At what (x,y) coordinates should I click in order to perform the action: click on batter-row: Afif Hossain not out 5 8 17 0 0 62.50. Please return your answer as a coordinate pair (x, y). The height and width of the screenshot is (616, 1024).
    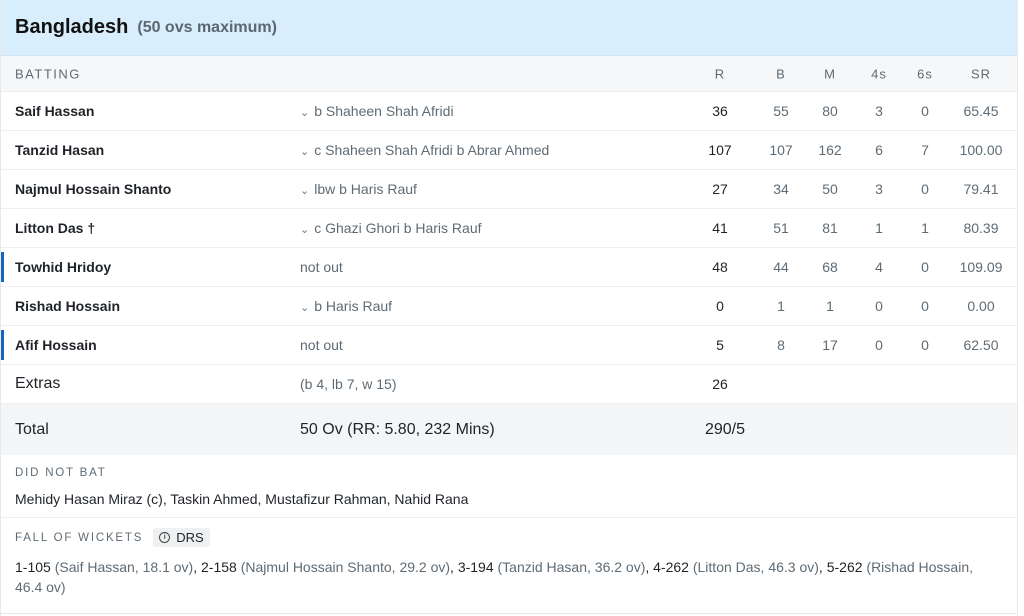
    Looking at the image, I should click on (509, 345).